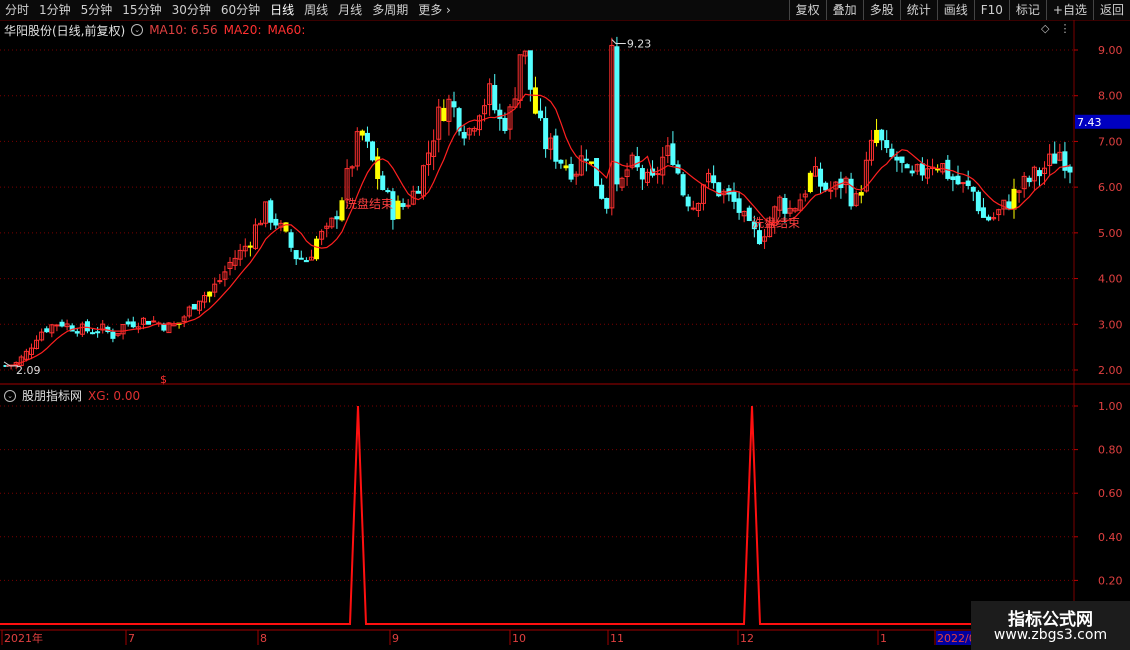 The width and height of the screenshot is (1130, 650). Describe the element at coordinates (918, 10) in the screenshot. I see `statistics-button: 统计` at that location.